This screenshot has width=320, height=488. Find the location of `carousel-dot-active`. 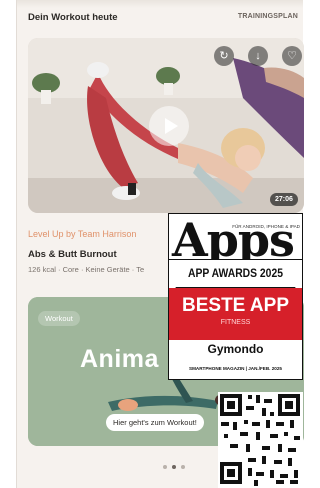

carousel-dot-active is located at coordinates (174, 467).